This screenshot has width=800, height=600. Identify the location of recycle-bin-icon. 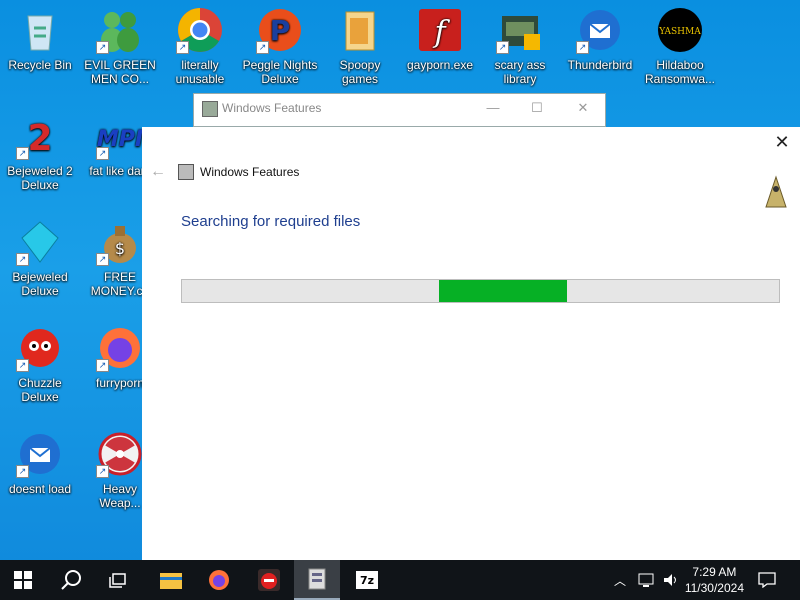
(40, 30).